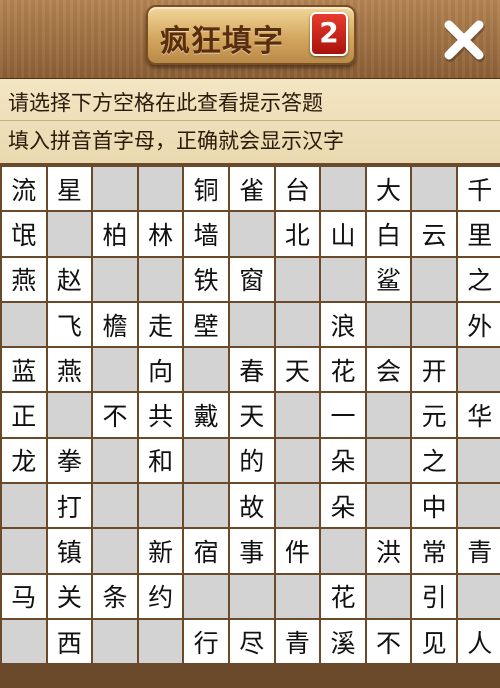 The height and width of the screenshot is (688, 500). Describe the element at coordinates (206, 415) in the screenshot. I see `grid-cell-filled: 戴` at that location.